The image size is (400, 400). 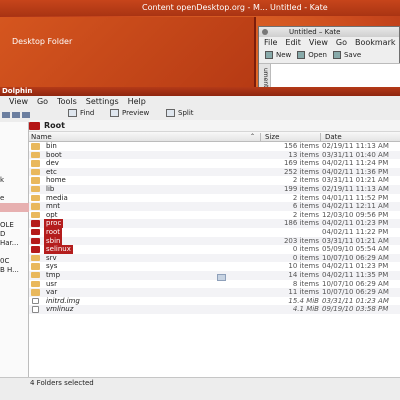 What do you see at coordinates (2, 198) in the screenshot?
I see `places-item: e` at bounding box center [2, 198].